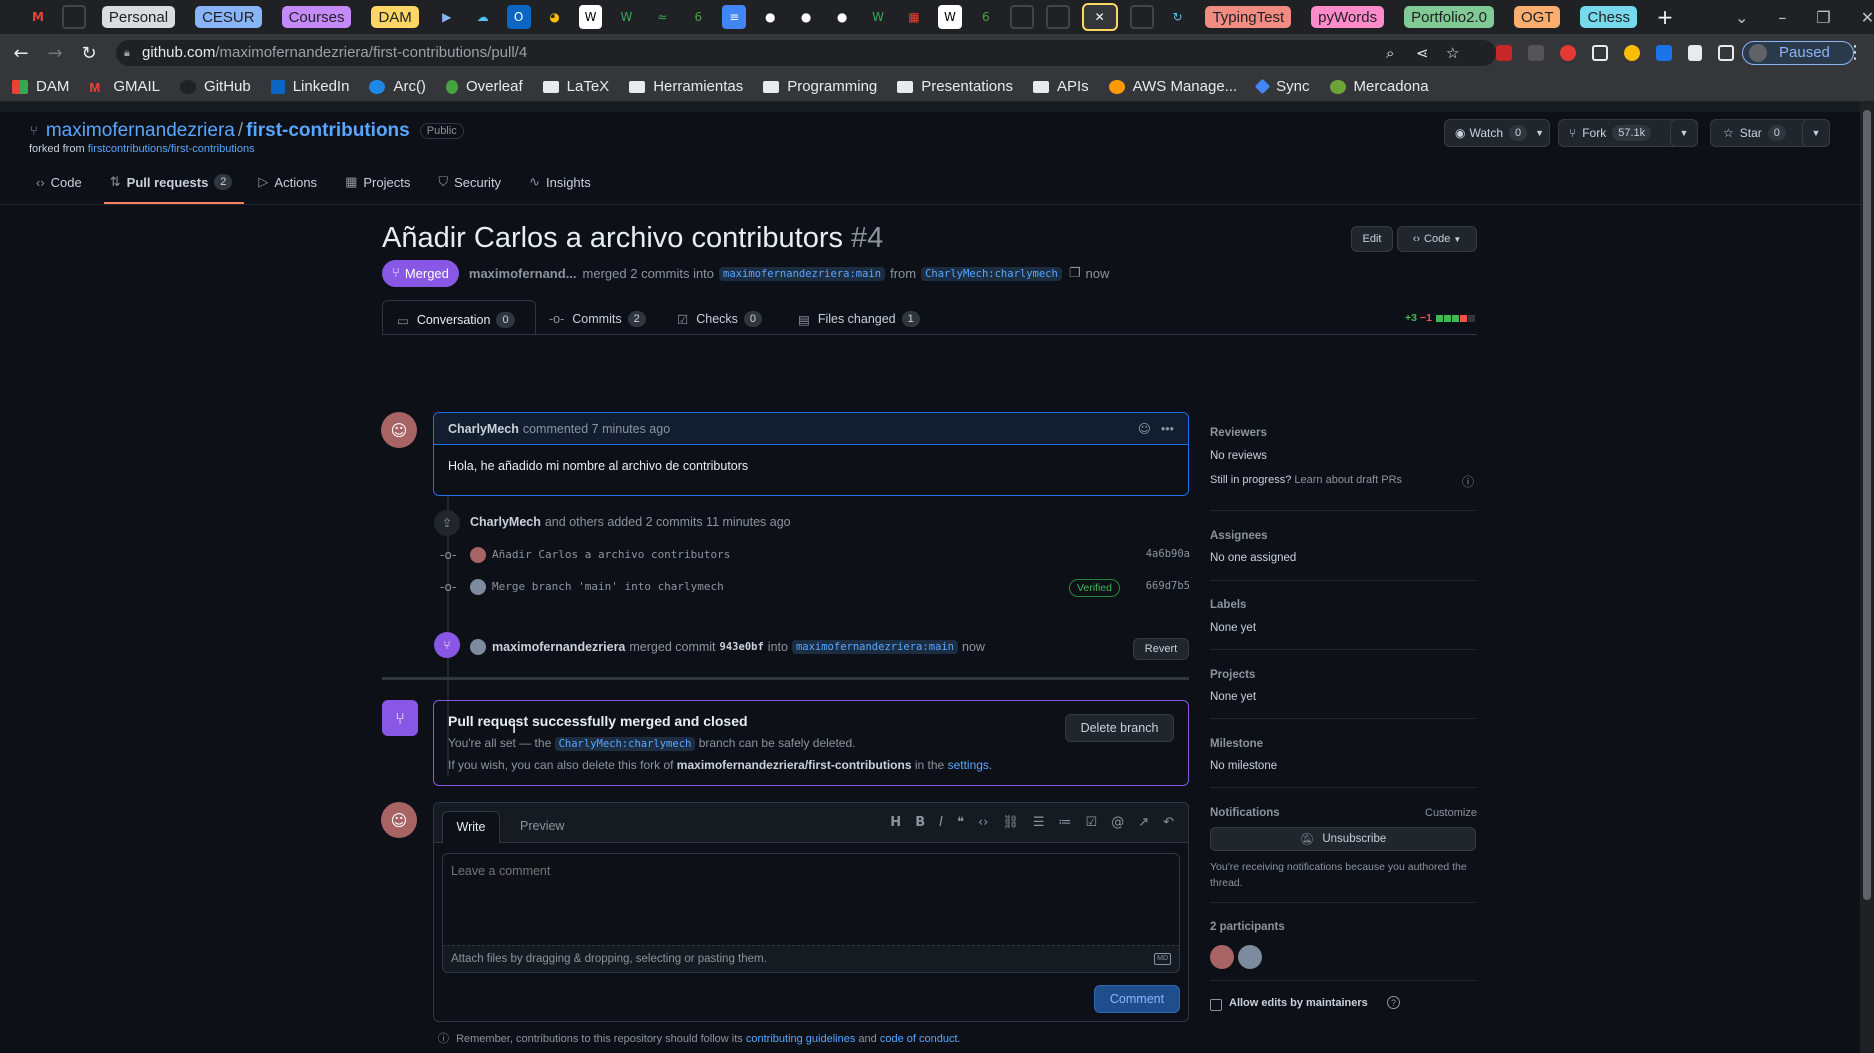 Image resolution: width=1874 pixels, height=1053 pixels. I want to click on delete-branch-button: Delete branch, so click(1119, 728).